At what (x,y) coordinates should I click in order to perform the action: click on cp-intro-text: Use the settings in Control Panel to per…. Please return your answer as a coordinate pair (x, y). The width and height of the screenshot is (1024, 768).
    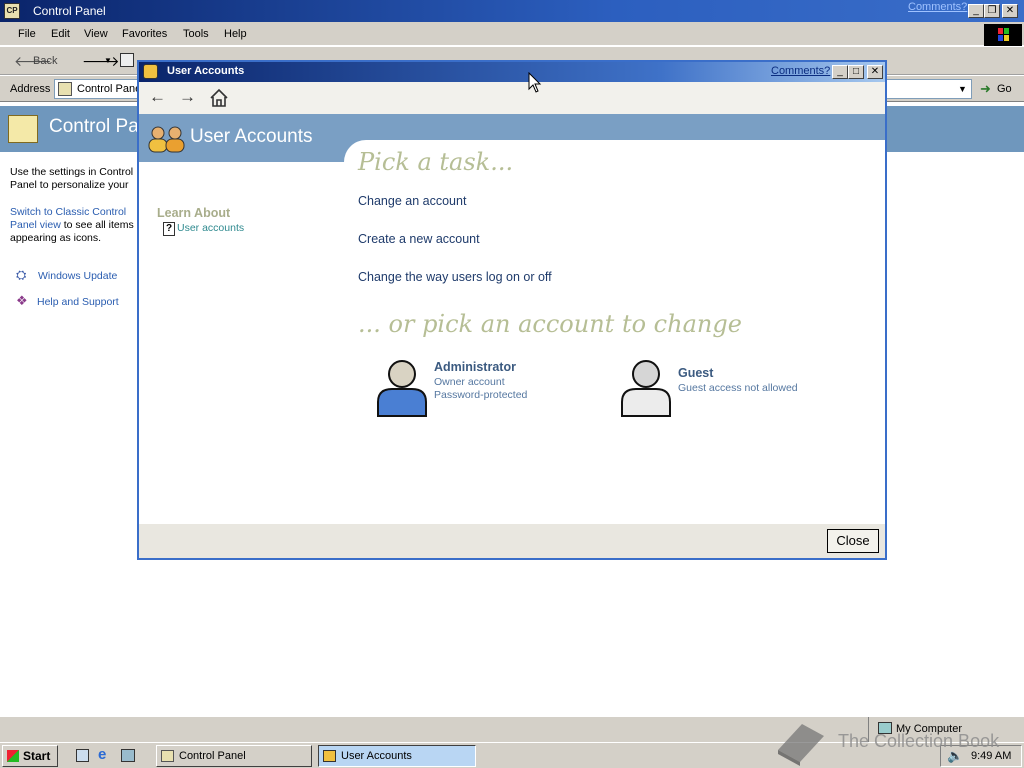
    Looking at the image, I should click on (72, 178).